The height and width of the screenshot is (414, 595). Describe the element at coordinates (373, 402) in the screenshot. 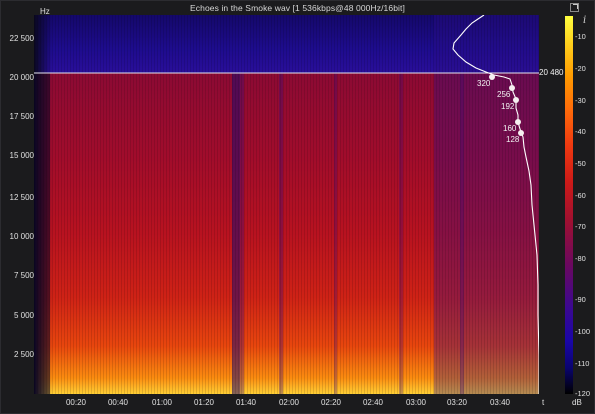

I see `x-tick-label: 02:40` at that location.